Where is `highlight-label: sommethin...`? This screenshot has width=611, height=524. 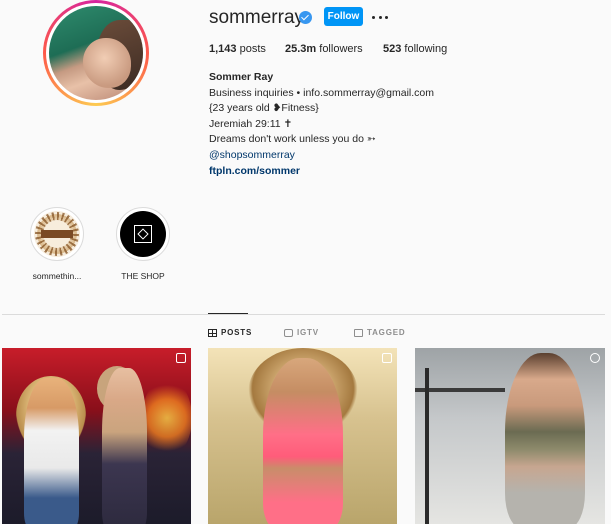 highlight-label: sommethin... is located at coordinates (57, 276).